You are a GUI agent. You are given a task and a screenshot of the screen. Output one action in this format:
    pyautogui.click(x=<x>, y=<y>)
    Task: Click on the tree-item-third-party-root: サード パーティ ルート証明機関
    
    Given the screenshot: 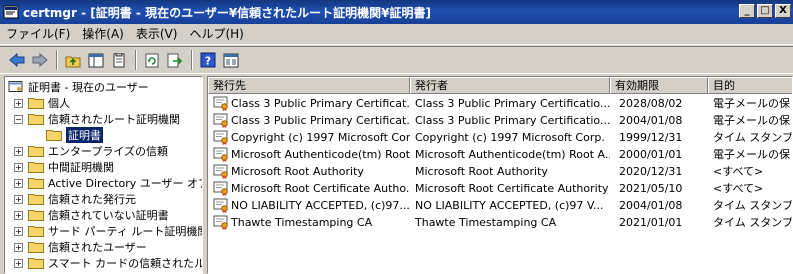 What is the action you would take?
    pyautogui.click(x=115, y=231)
    